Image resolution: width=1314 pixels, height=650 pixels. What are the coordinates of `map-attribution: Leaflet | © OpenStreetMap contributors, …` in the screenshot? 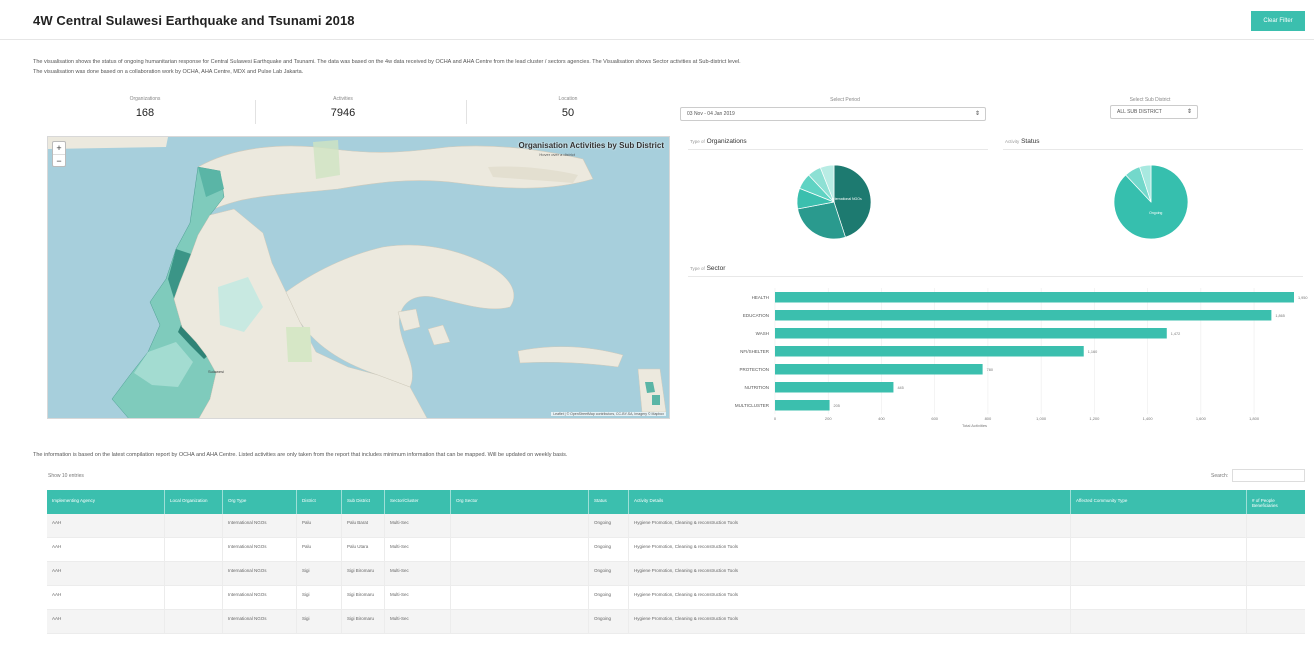 It's located at (608, 414).